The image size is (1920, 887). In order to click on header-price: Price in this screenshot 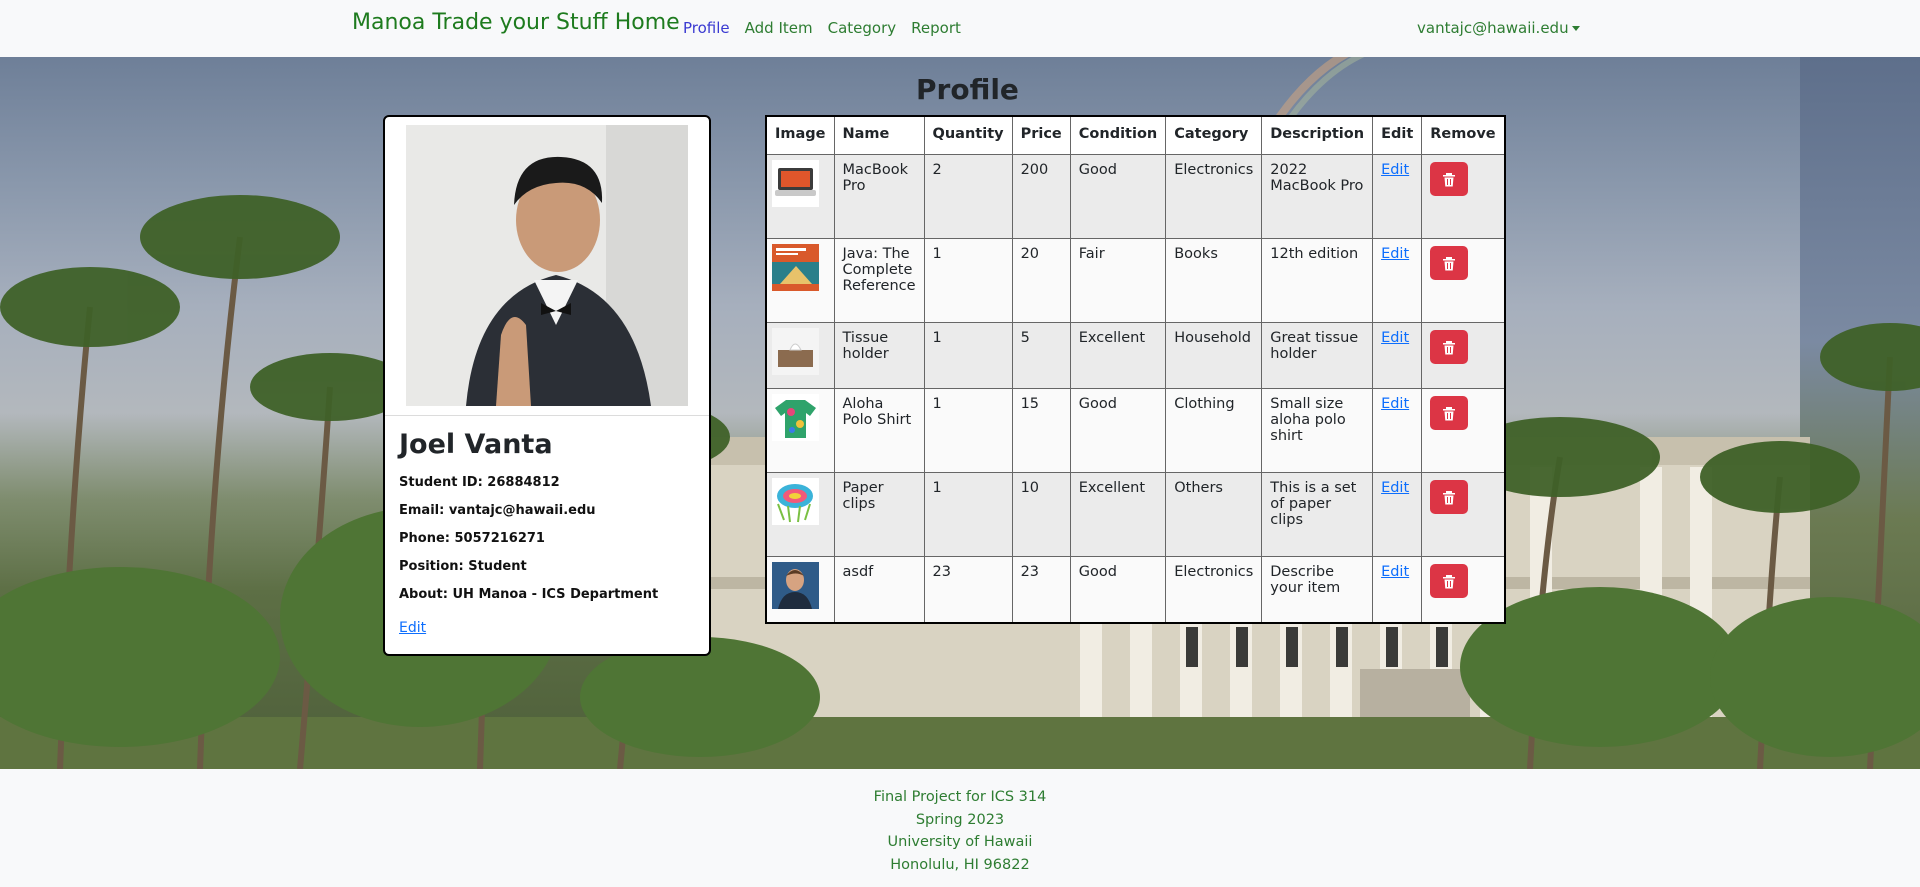, I will do `click(1041, 135)`.